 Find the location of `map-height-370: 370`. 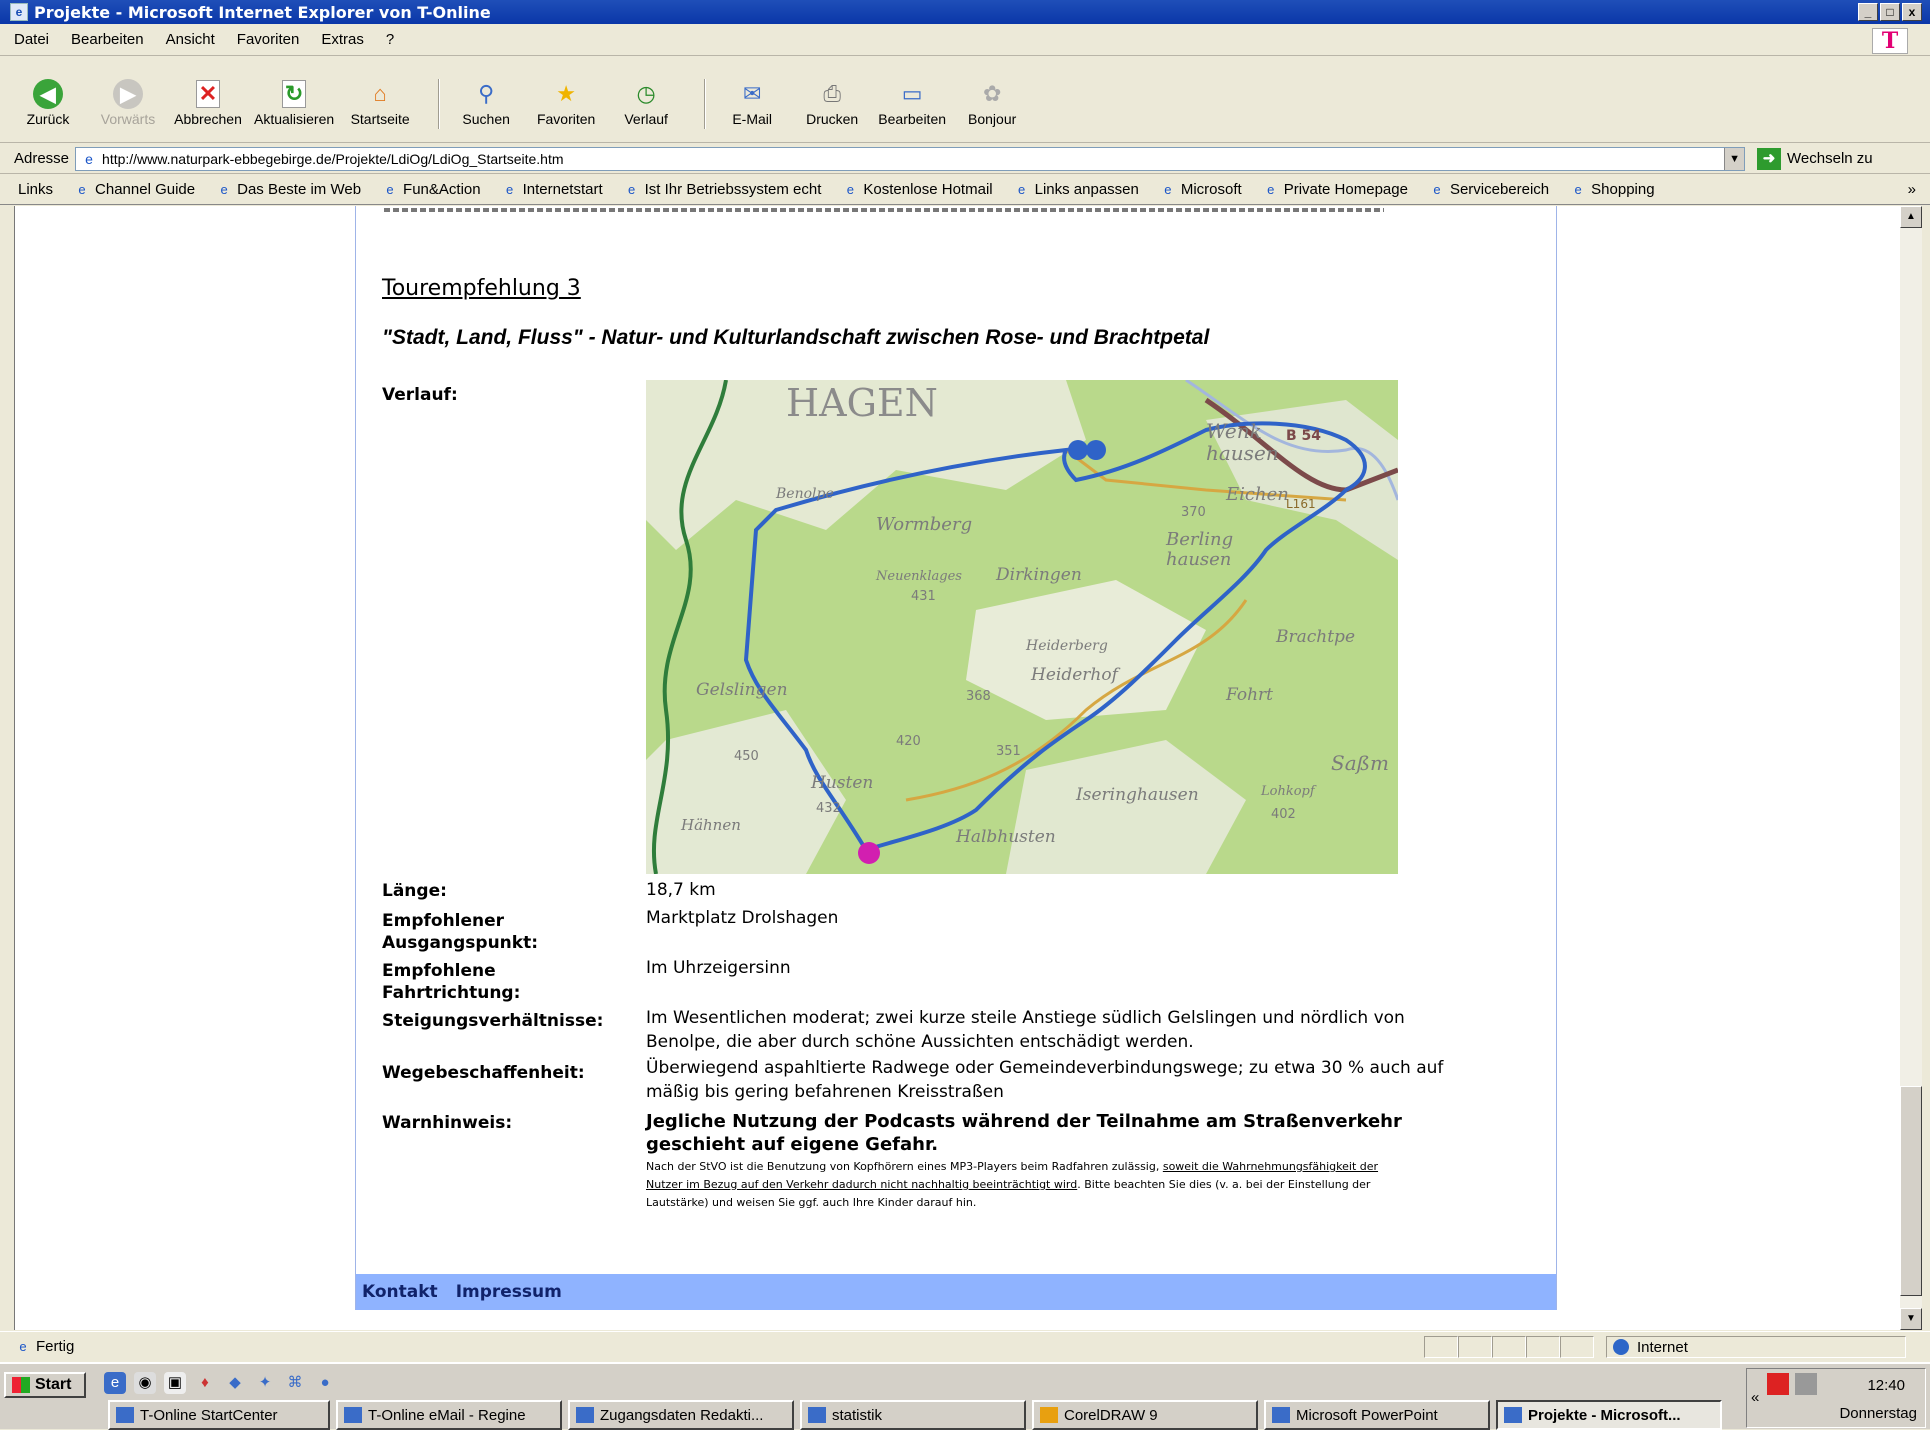

map-height-370: 370 is located at coordinates (1193, 512).